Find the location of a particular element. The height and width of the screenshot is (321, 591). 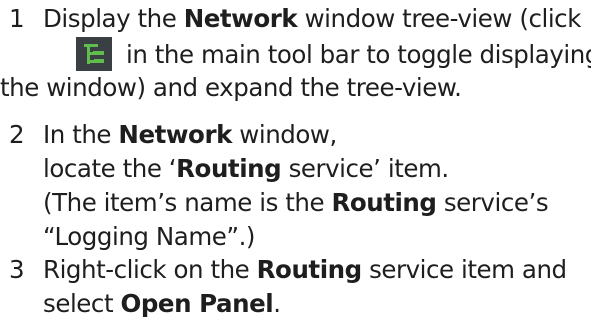

text-run: Display the is located at coordinates (113, 18).